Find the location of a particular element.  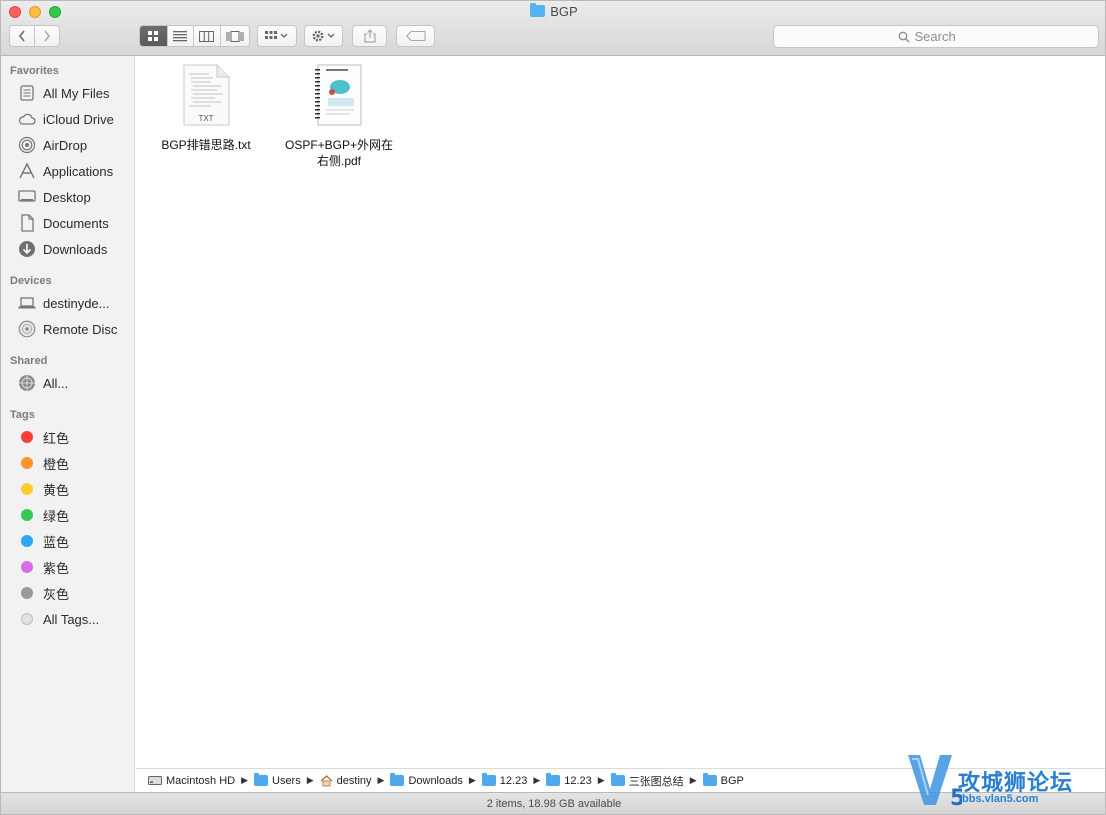

sidebar-item-icloud-drive: iCloud Drive is located at coordinates (67, 119).